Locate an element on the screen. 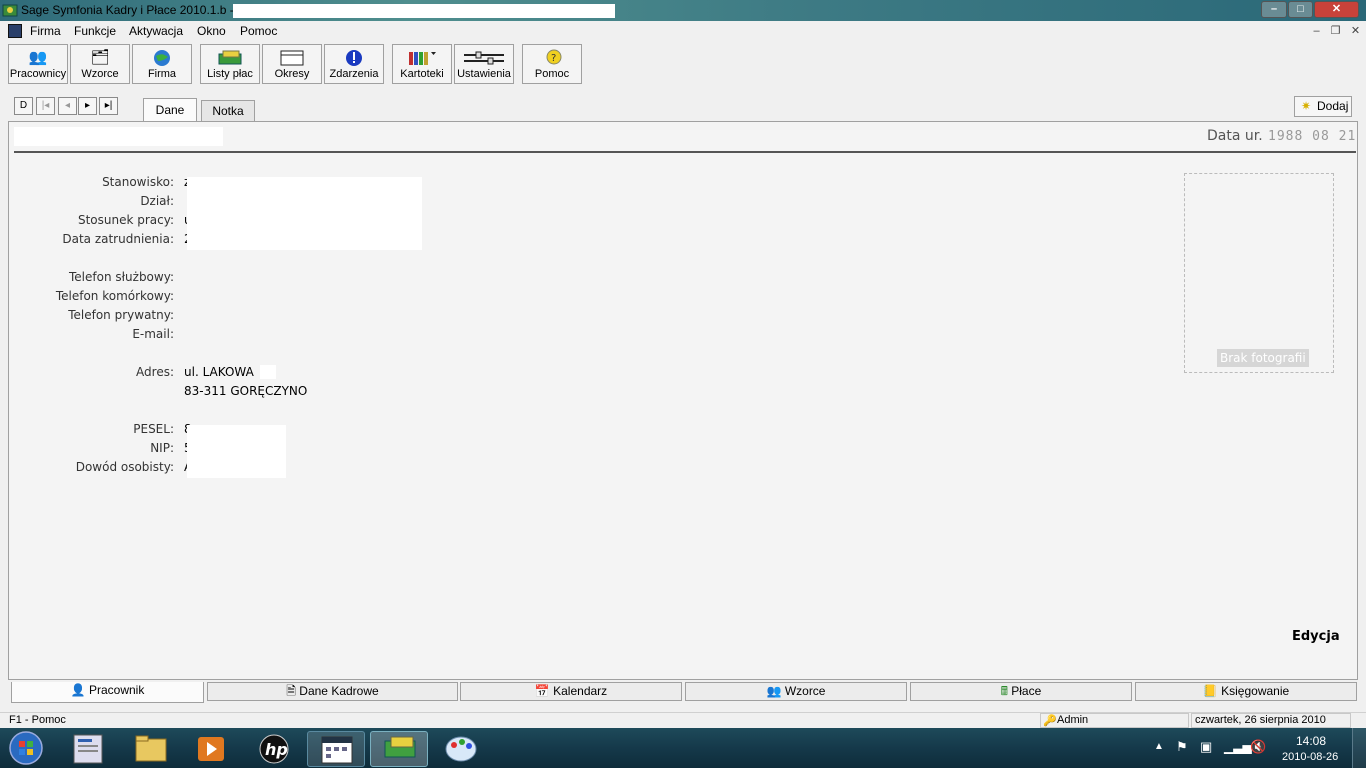  redacted-title is located at coordinates (424, 11).